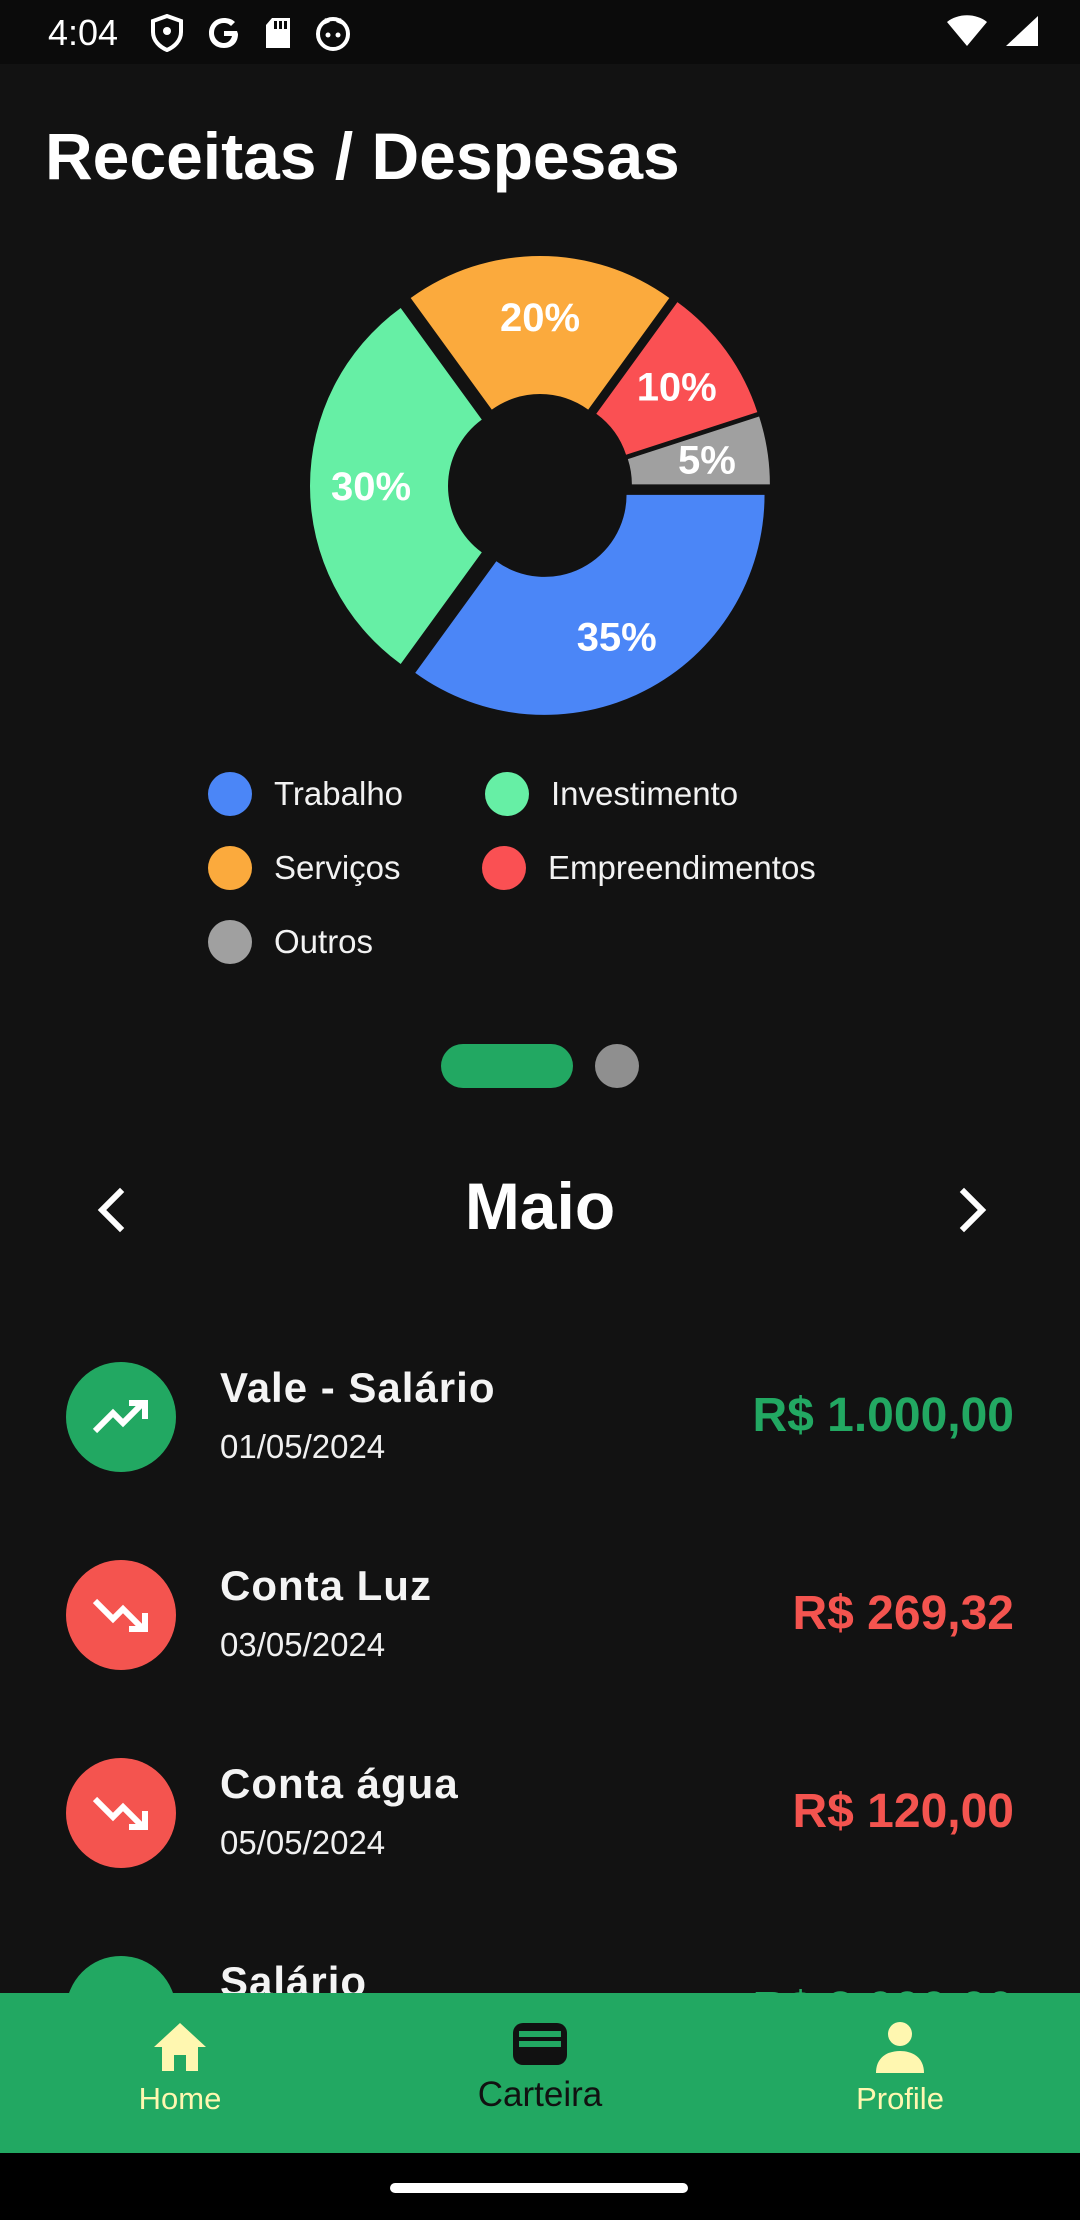  I want to click on shield-icon, so click(167, 33).